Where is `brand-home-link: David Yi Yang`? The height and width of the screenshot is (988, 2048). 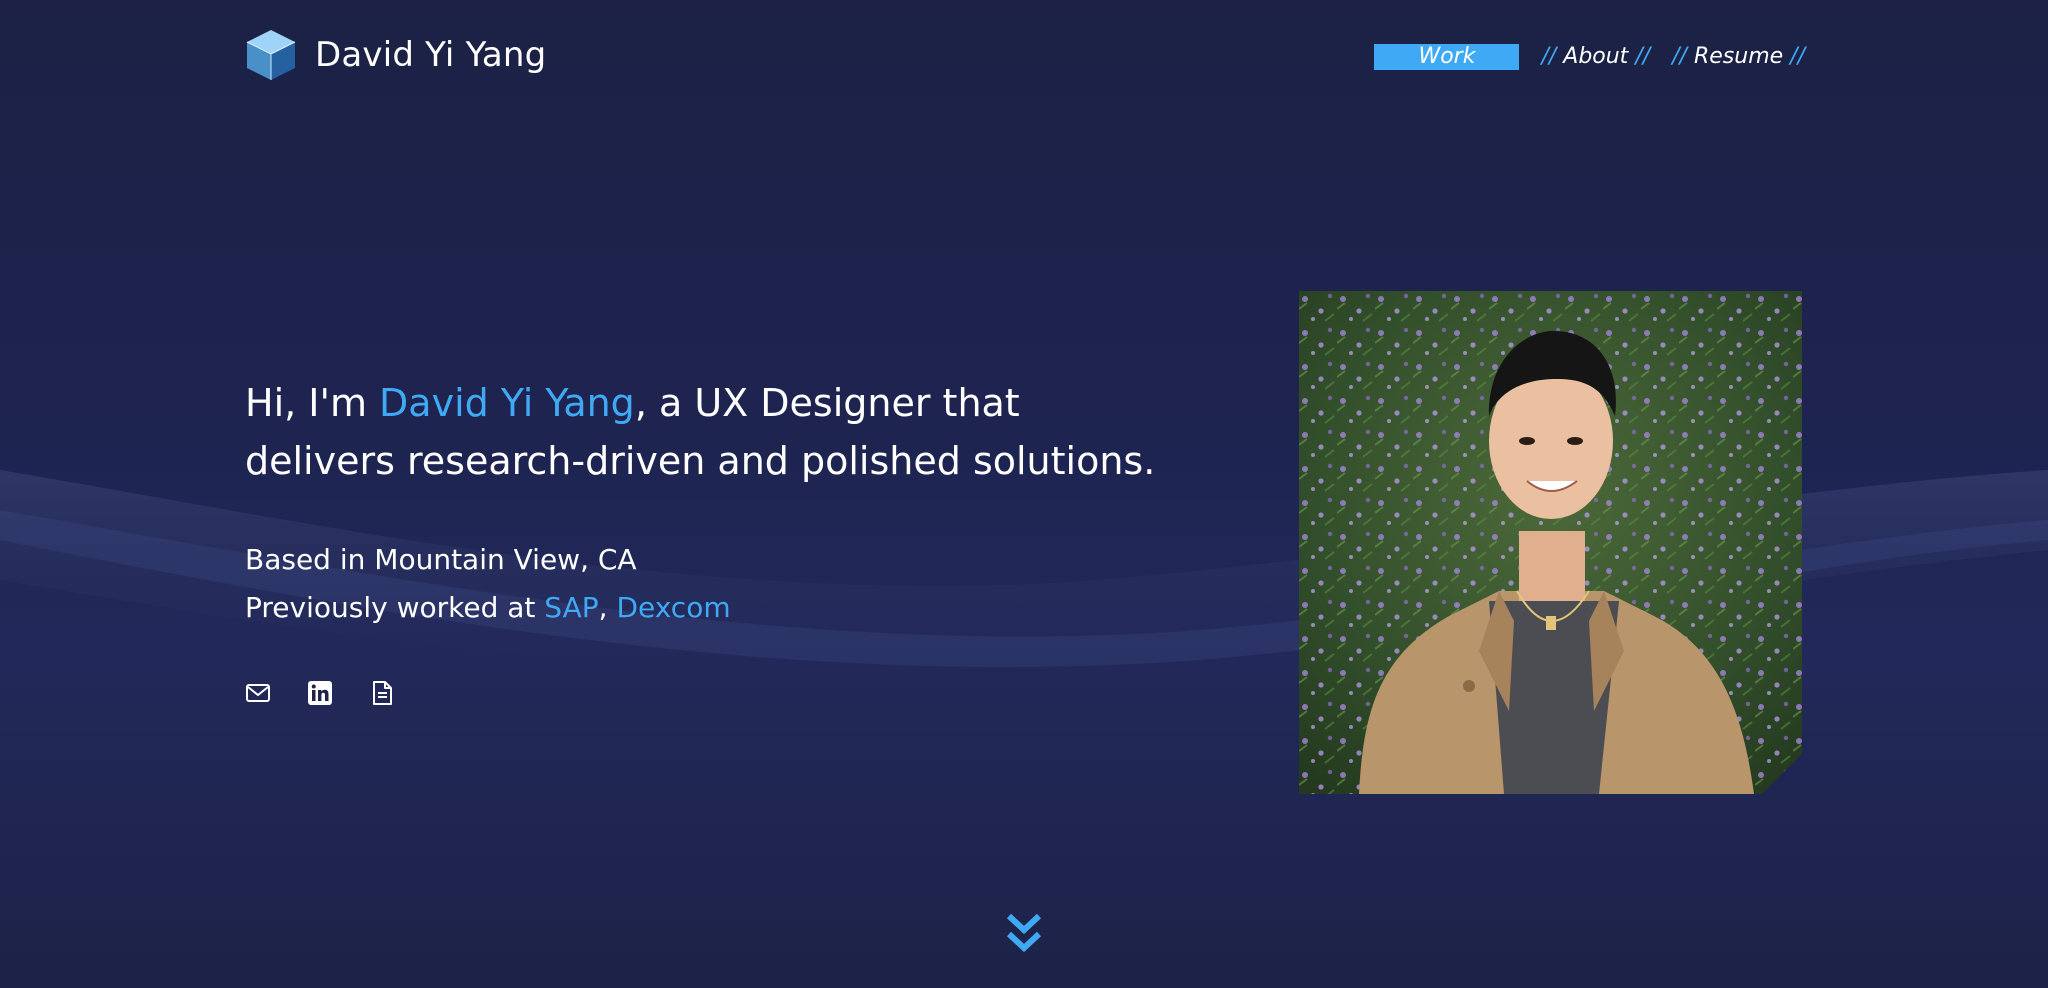
brand-home-link: David Yi Yang is located at coordinates (395, 55).